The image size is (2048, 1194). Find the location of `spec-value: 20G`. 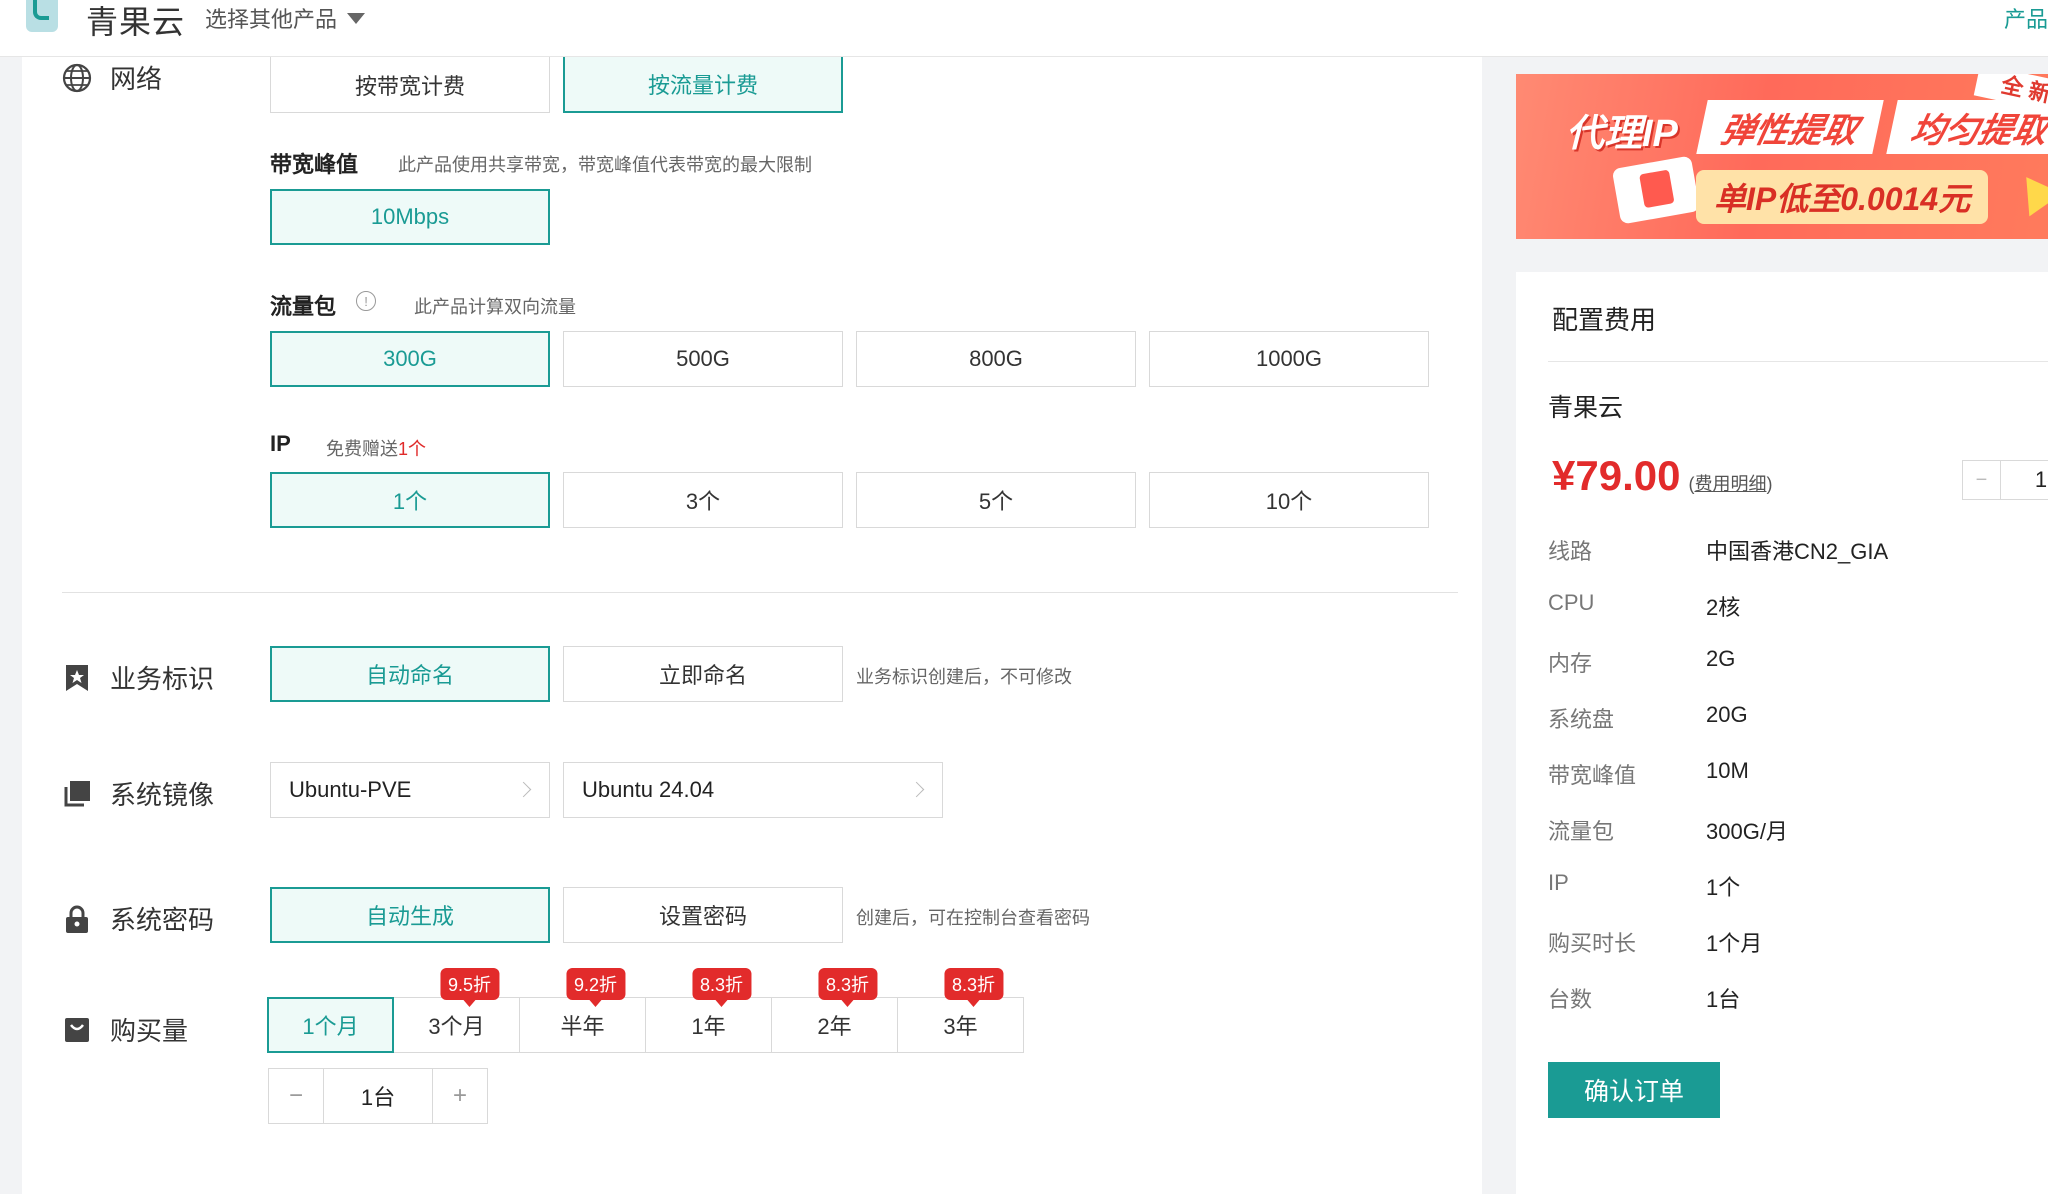

spec-value: 20G is located at coordinates (1727, 714).